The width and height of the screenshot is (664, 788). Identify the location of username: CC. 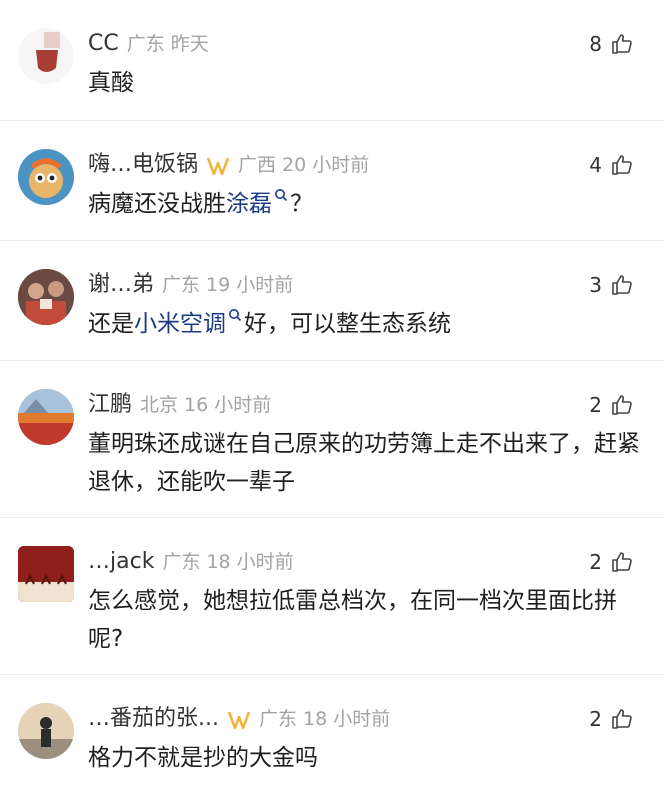
(103, 43).